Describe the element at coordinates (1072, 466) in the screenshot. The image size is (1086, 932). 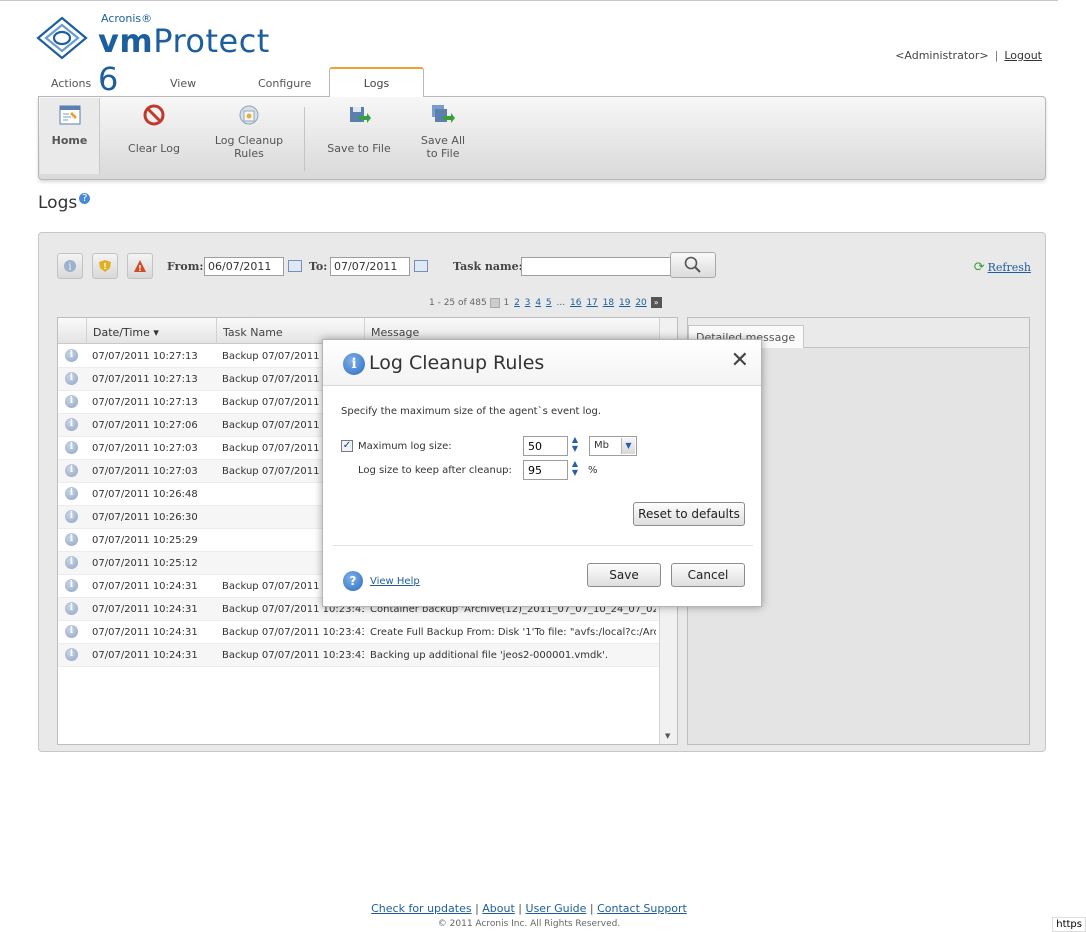
I see `window-edge` at that location.